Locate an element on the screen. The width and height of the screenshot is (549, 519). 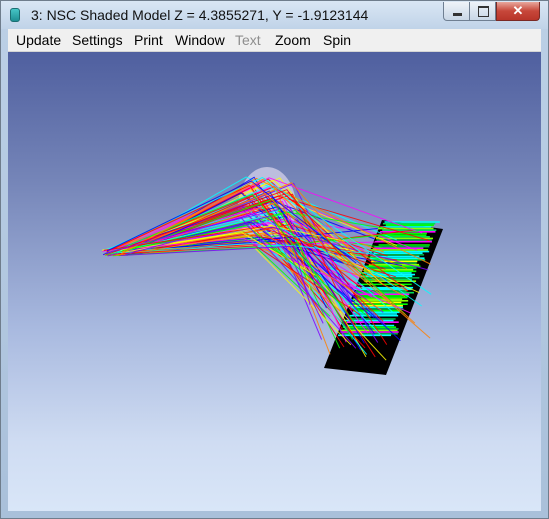
minimize-icon is located at coordinates (457, 14).